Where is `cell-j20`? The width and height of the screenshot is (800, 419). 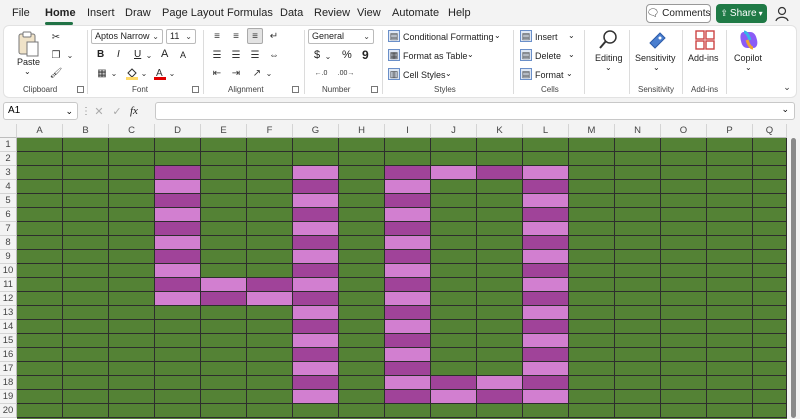 cell-j20 is located at coordinates (454, 411).